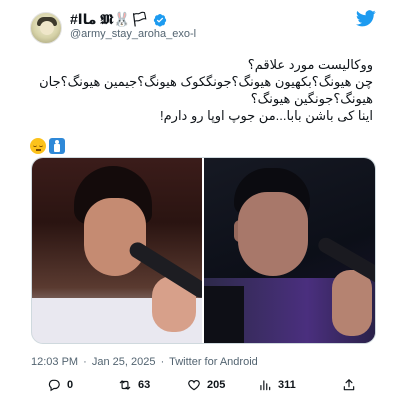 The width and height of the screenshot is (400, 400). Describe the element at coordinates (266, 115) in the screenshot. I see `tweet-line-4: اینا کی باشن بابا...من جوپ اوپا رو دارم!` at that location.